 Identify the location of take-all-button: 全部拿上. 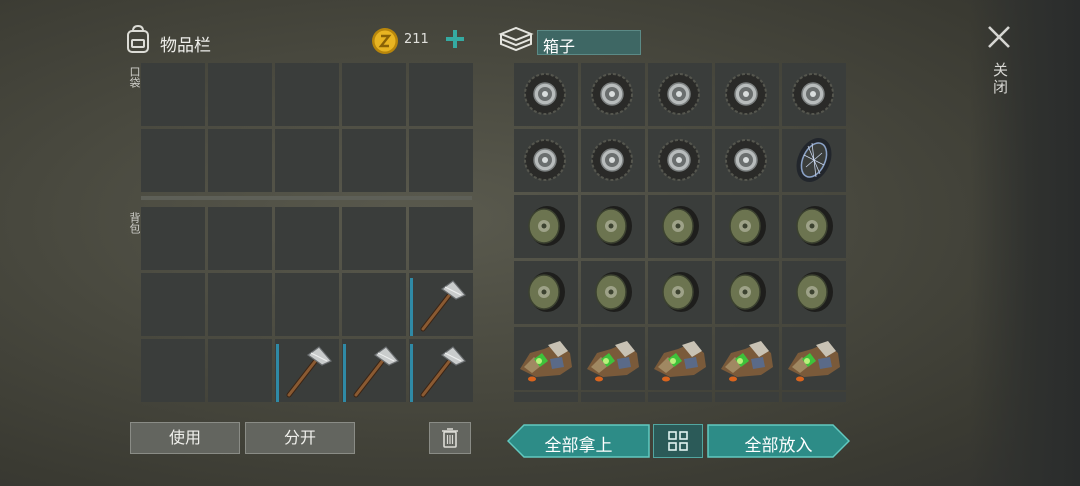
(578, 441).